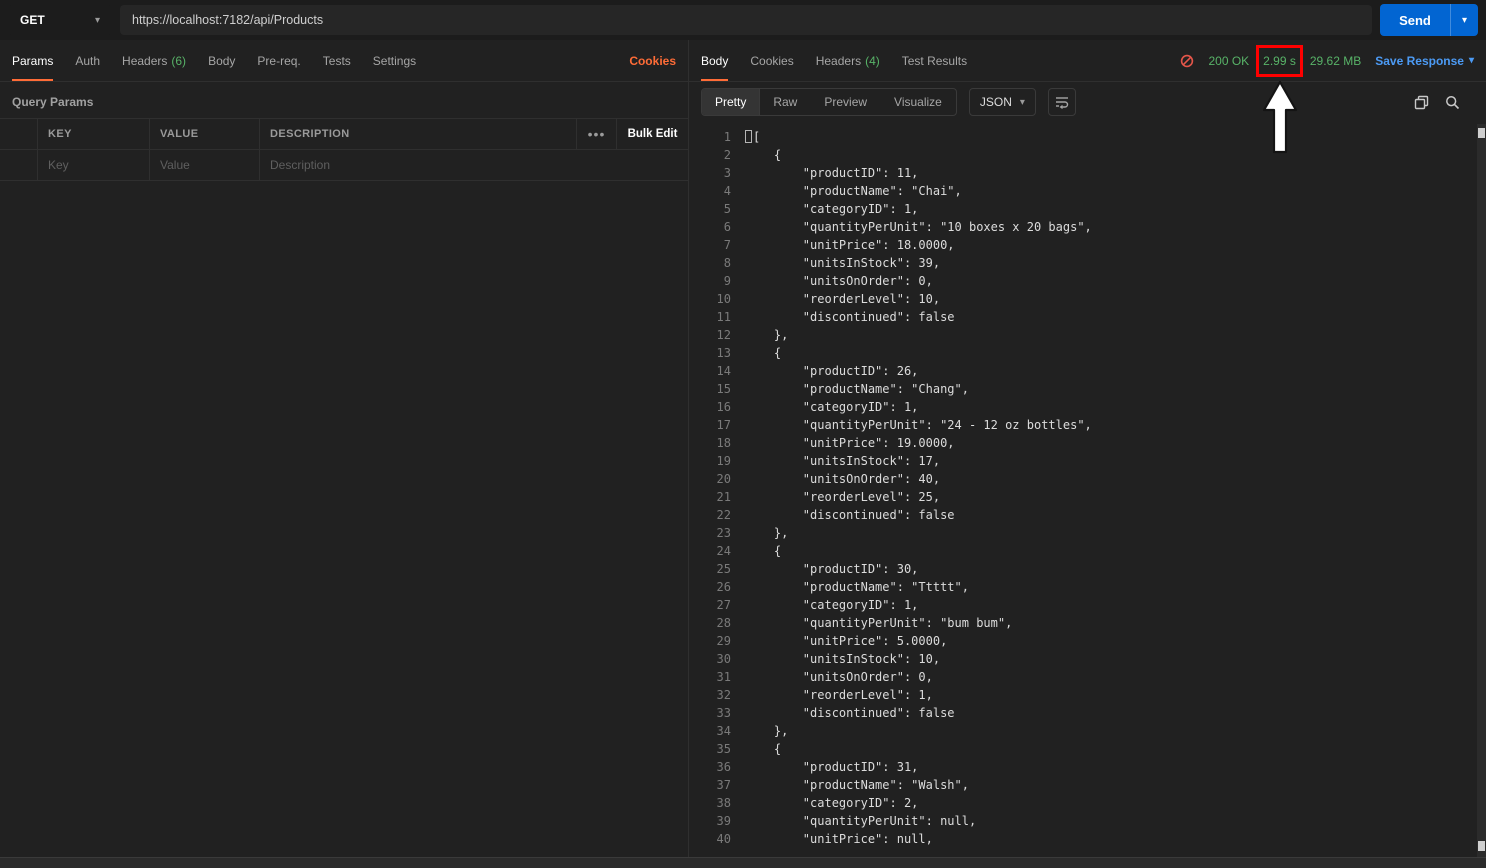 The height and width of the screenshot is (868, 1486). Describe the element at coordinates (743, 862) in the screenshot. I see `footer-bar` at that location.